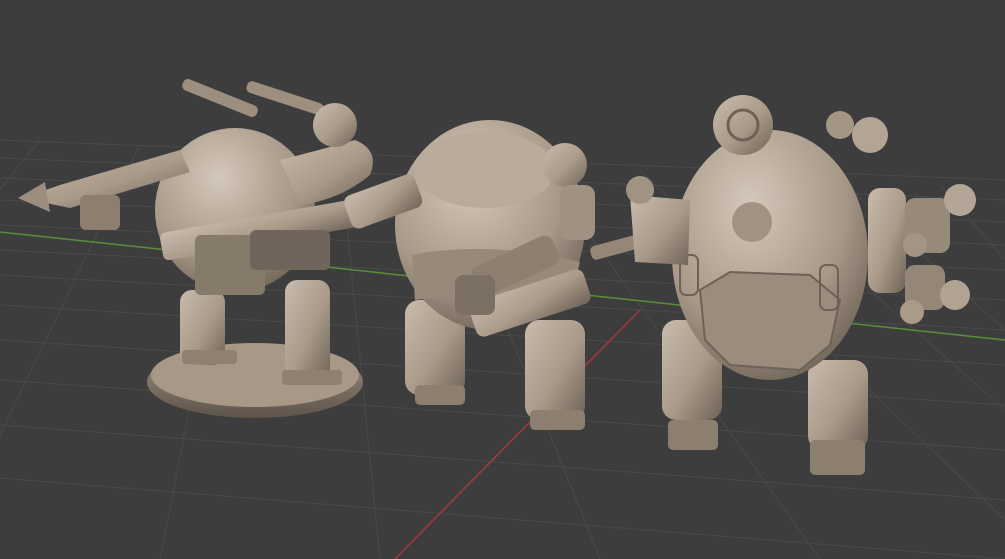 The width and height of the screenshot is (1005, 559). What do you see at coordinates (743, 125) in the screenshot?
I see `top-turret` at bounding box center [743, 125].